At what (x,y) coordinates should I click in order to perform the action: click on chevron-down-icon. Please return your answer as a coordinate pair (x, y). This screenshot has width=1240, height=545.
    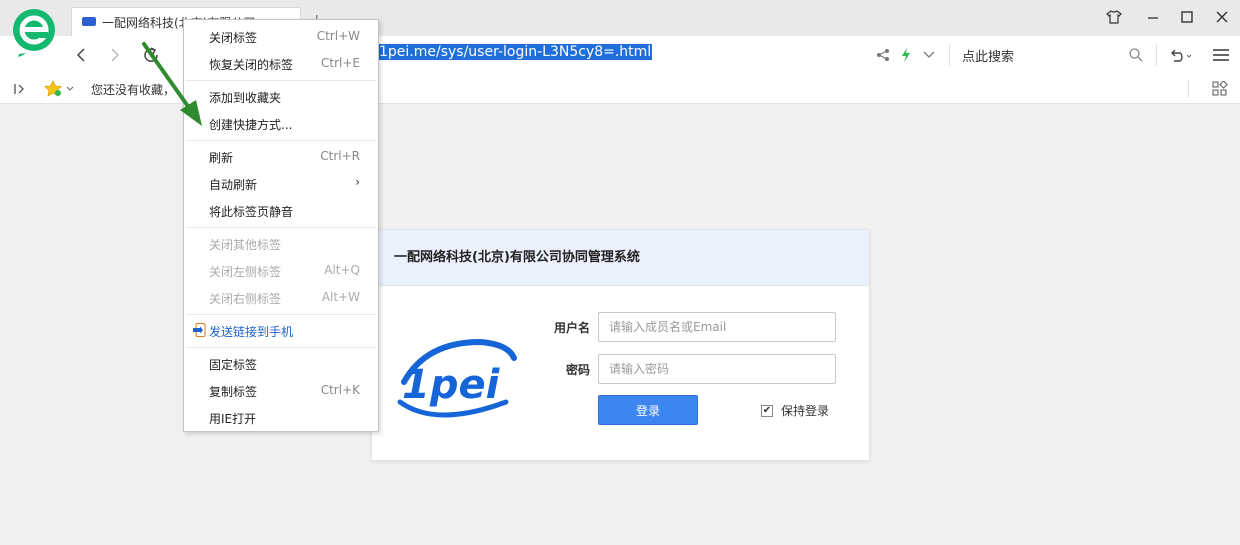
    Looking at the image, I should click on (929, 55).